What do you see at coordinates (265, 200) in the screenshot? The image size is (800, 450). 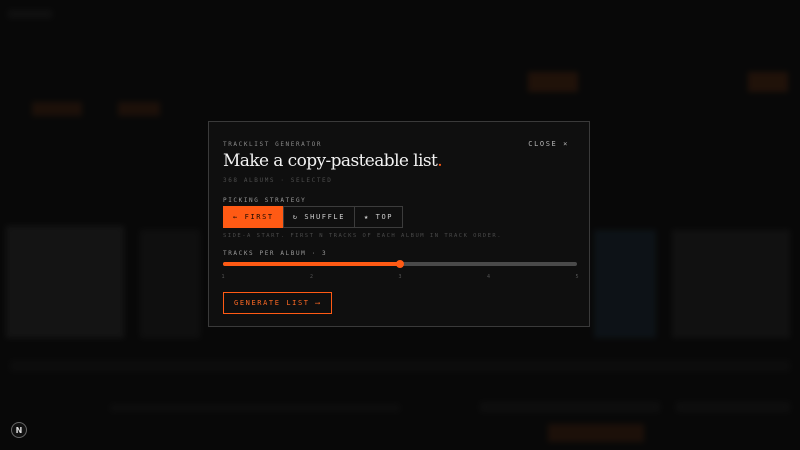 I see `strategy-label: PICKING STRATEGY` at bounding box center [265, 200].